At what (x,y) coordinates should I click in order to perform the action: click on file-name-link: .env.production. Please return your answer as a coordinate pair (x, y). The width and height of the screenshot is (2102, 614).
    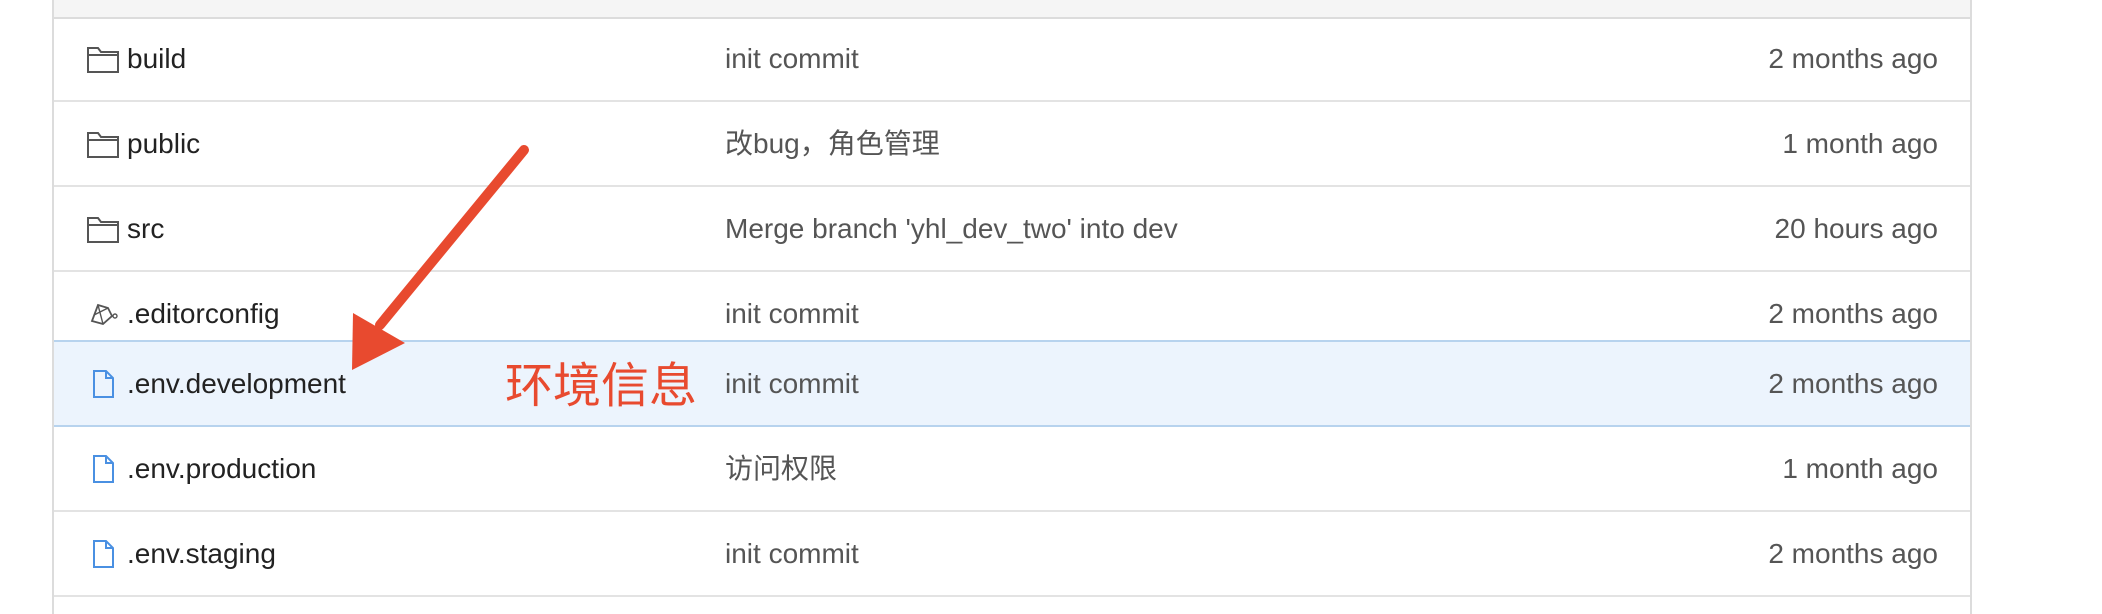
    Looking at the image, I should click on (221, 468).